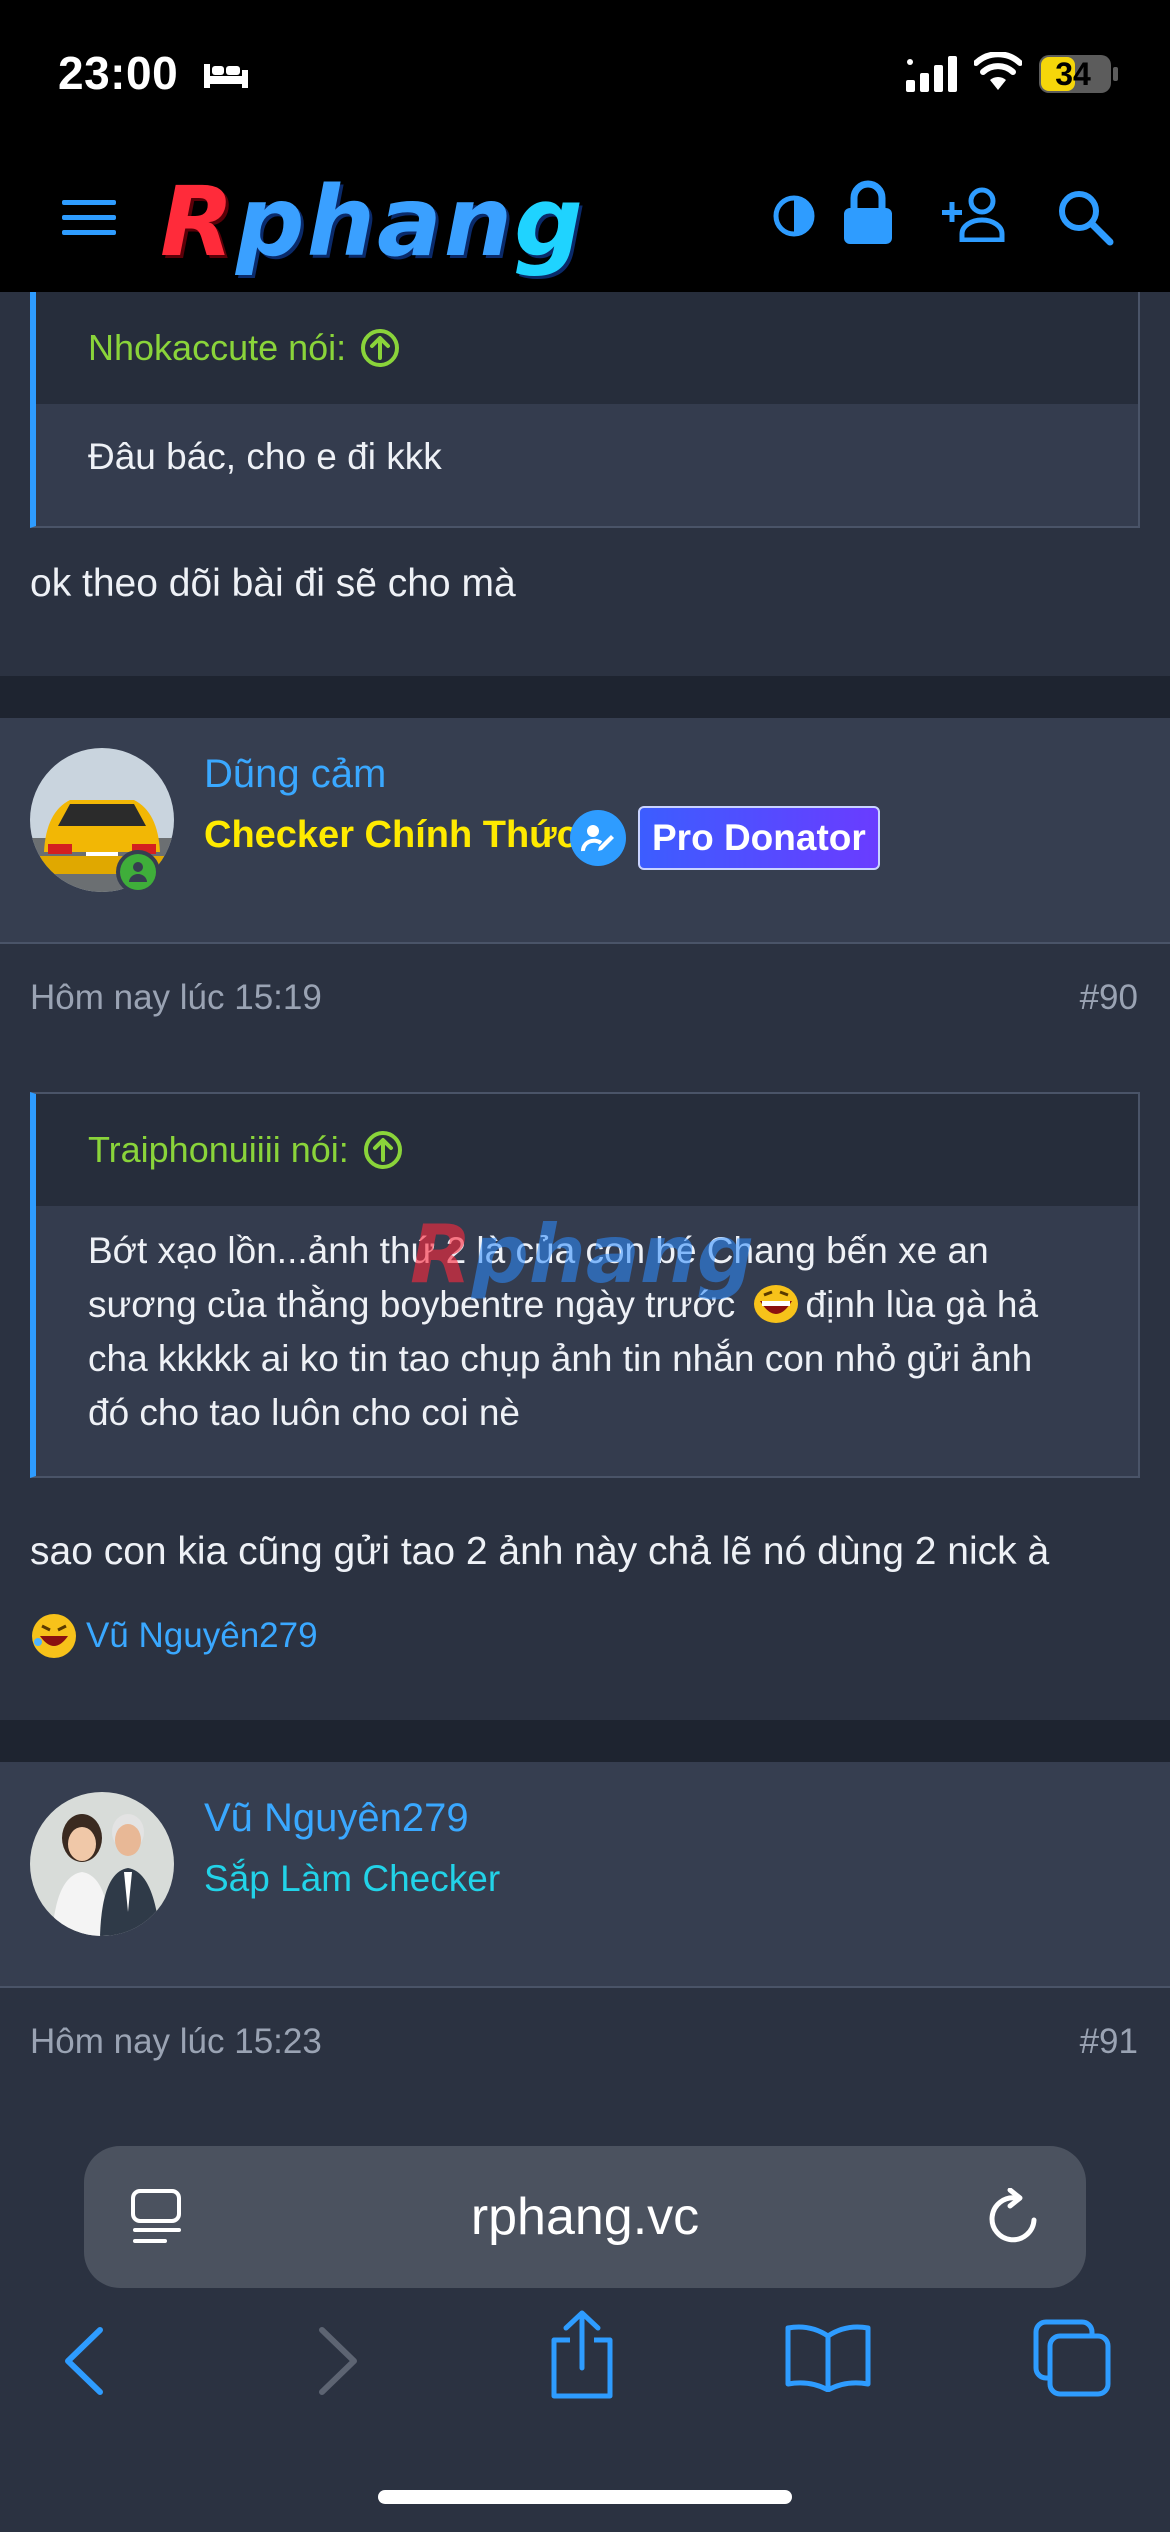  I want to click on sleep-mode-icon, so click(226, 76).